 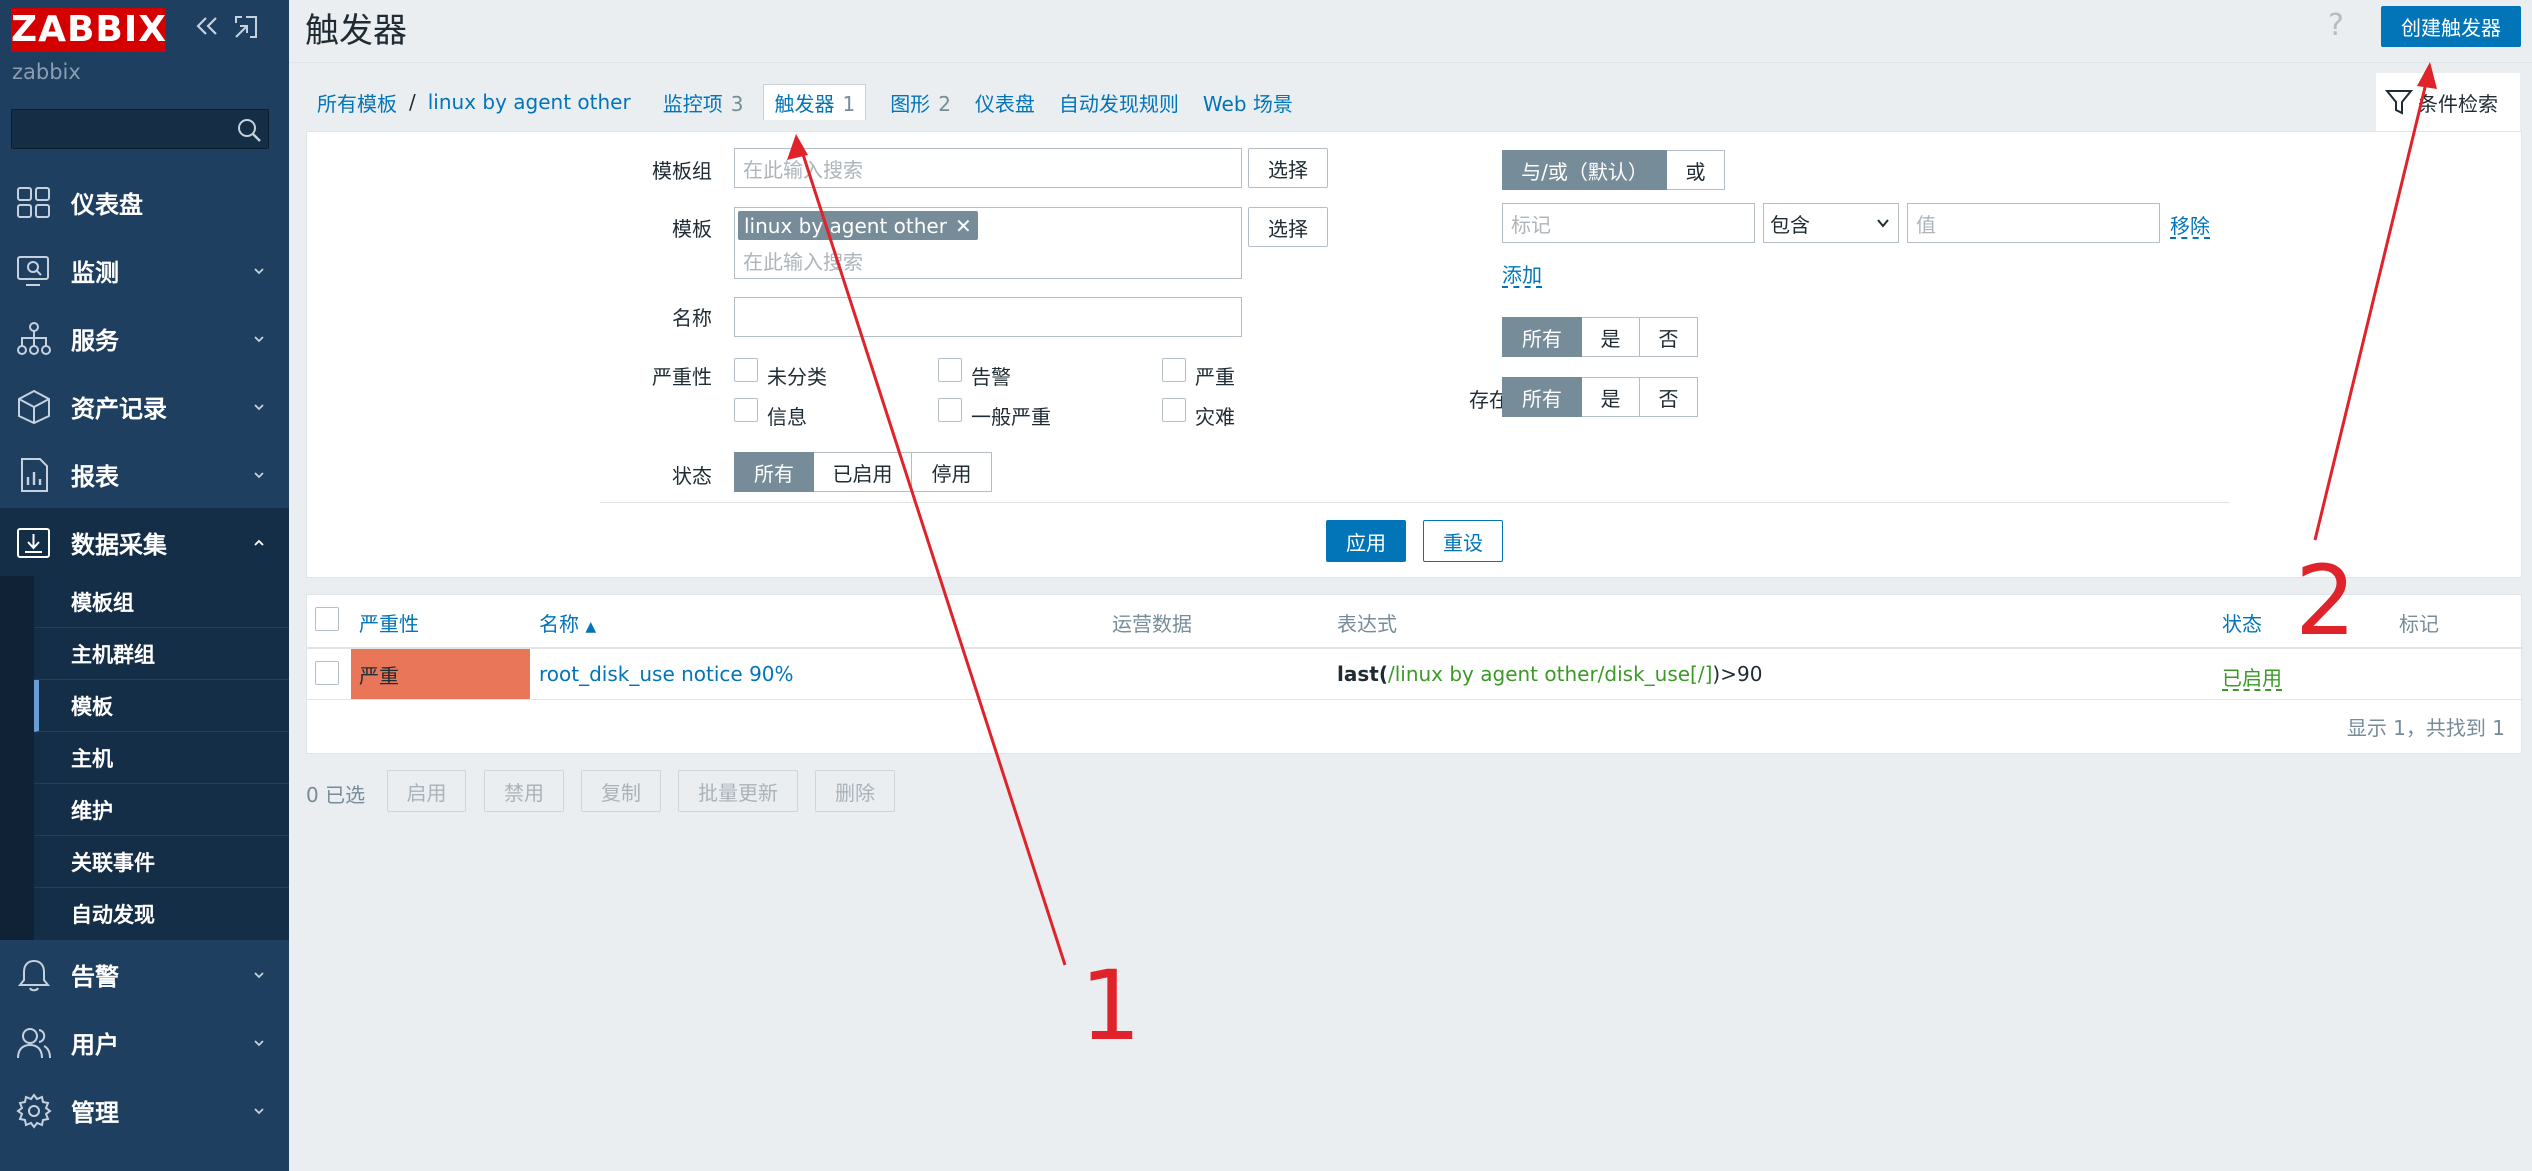 What do you see at coordinates (855, 791) in the screenshot?
I see `delete-button: 删除` at bounding box center [855, 791].